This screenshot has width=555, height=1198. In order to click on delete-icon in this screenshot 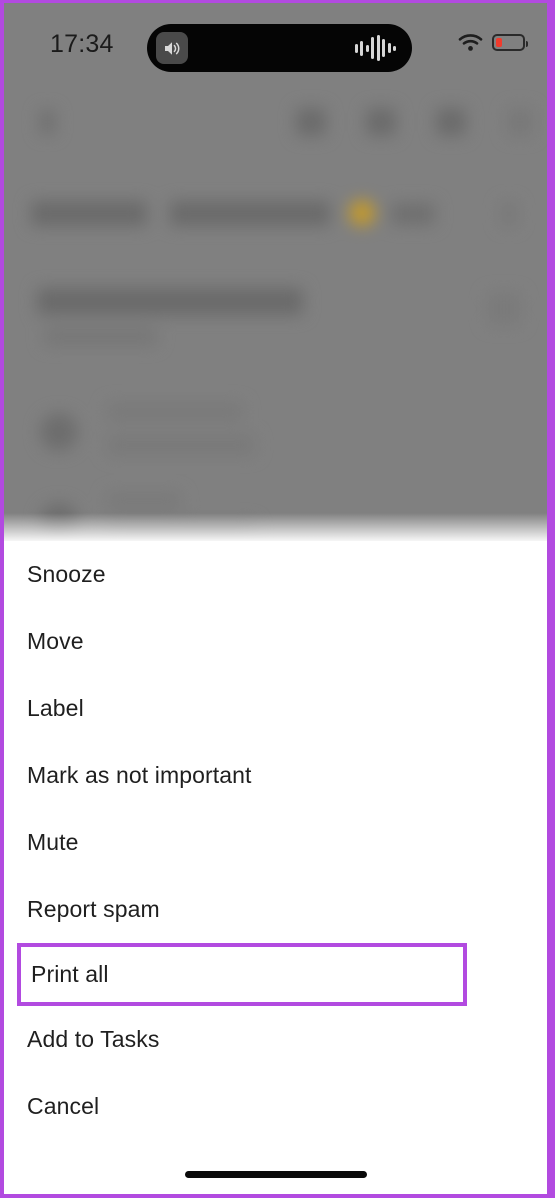, I will do `click(381, 122)`.